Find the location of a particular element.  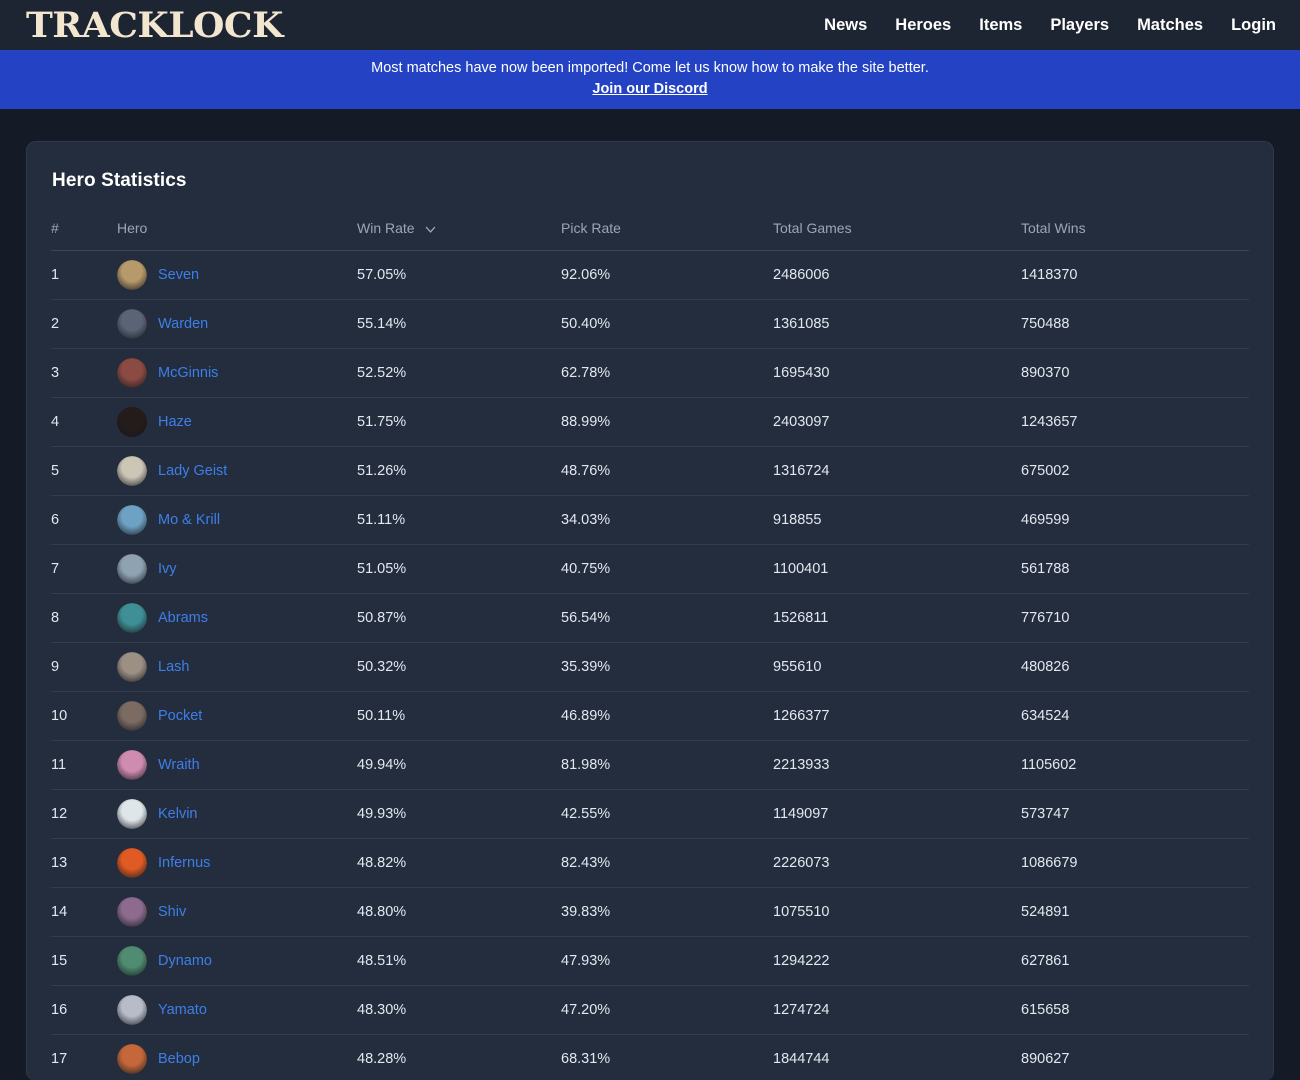

cell-hero: Infernus is located at coordinates (237, 863).